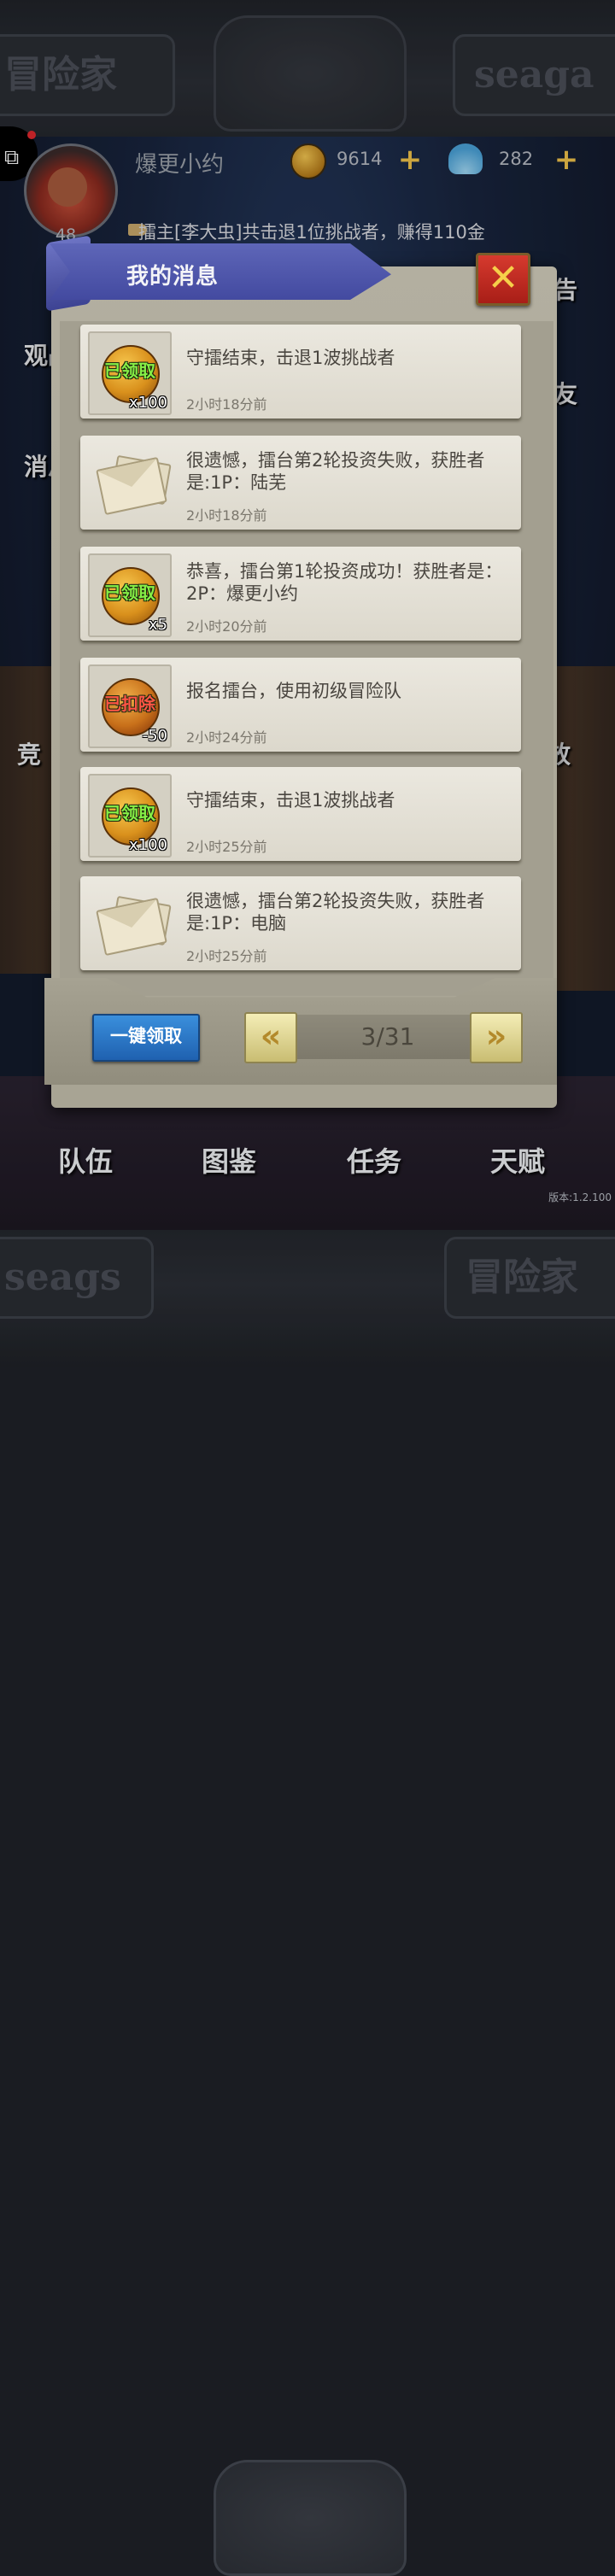  Describe the element at coordinates (146, 1038) in the screenshot. I see `claim-all-button: 一键领取` at that location.